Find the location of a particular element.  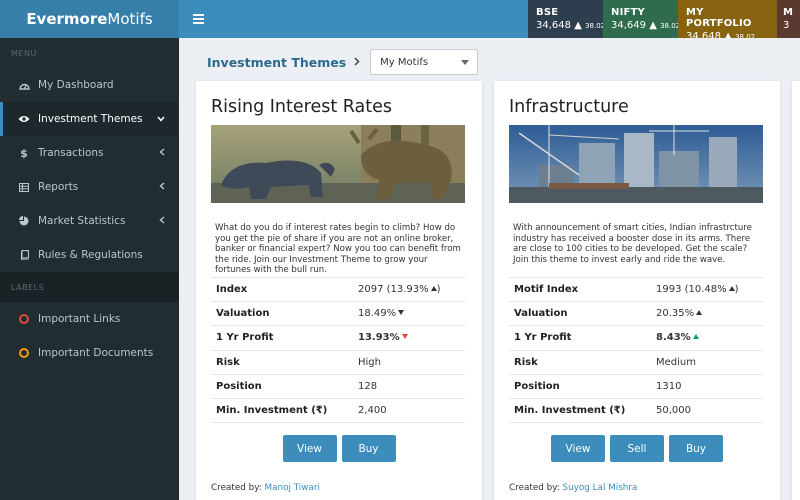

stat-value: 2097 (13.93%) is located at coordinates (411, 289).